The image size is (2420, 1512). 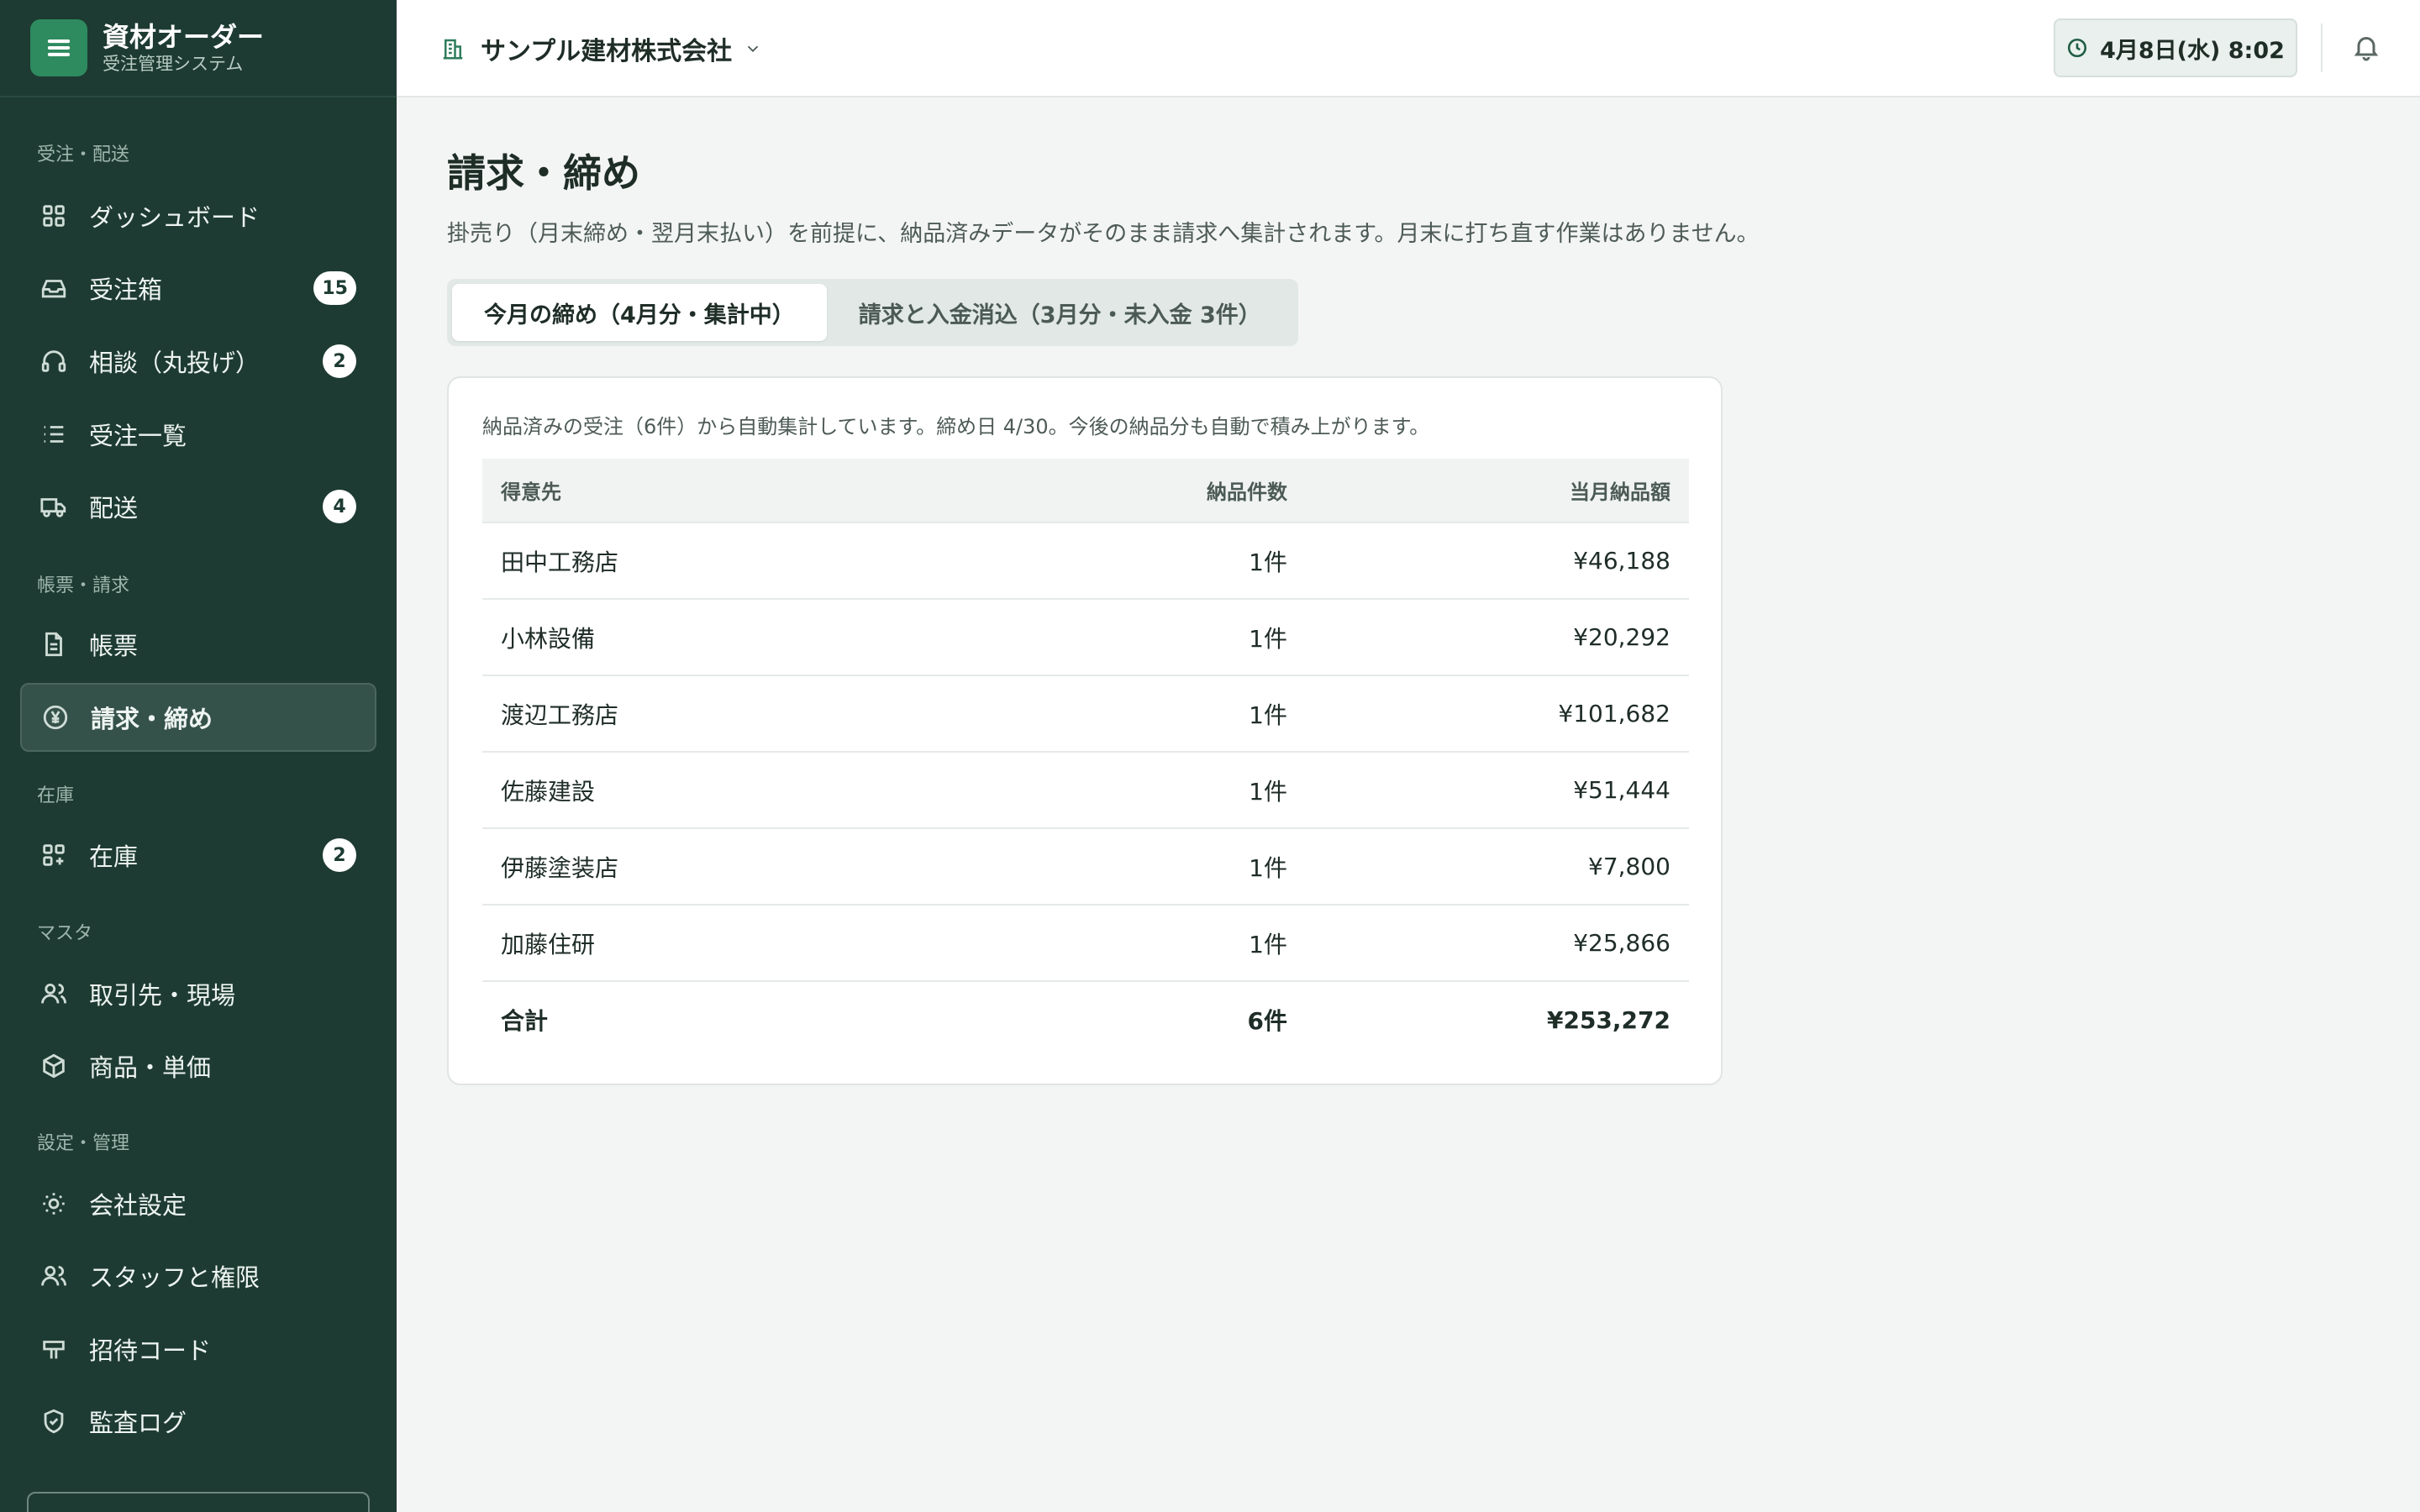 What do you see at coordinates (174, 1277) in the screenshot?
I see `sidebar-item-label: スタッフと権限` at bounding box center [174, 1277].